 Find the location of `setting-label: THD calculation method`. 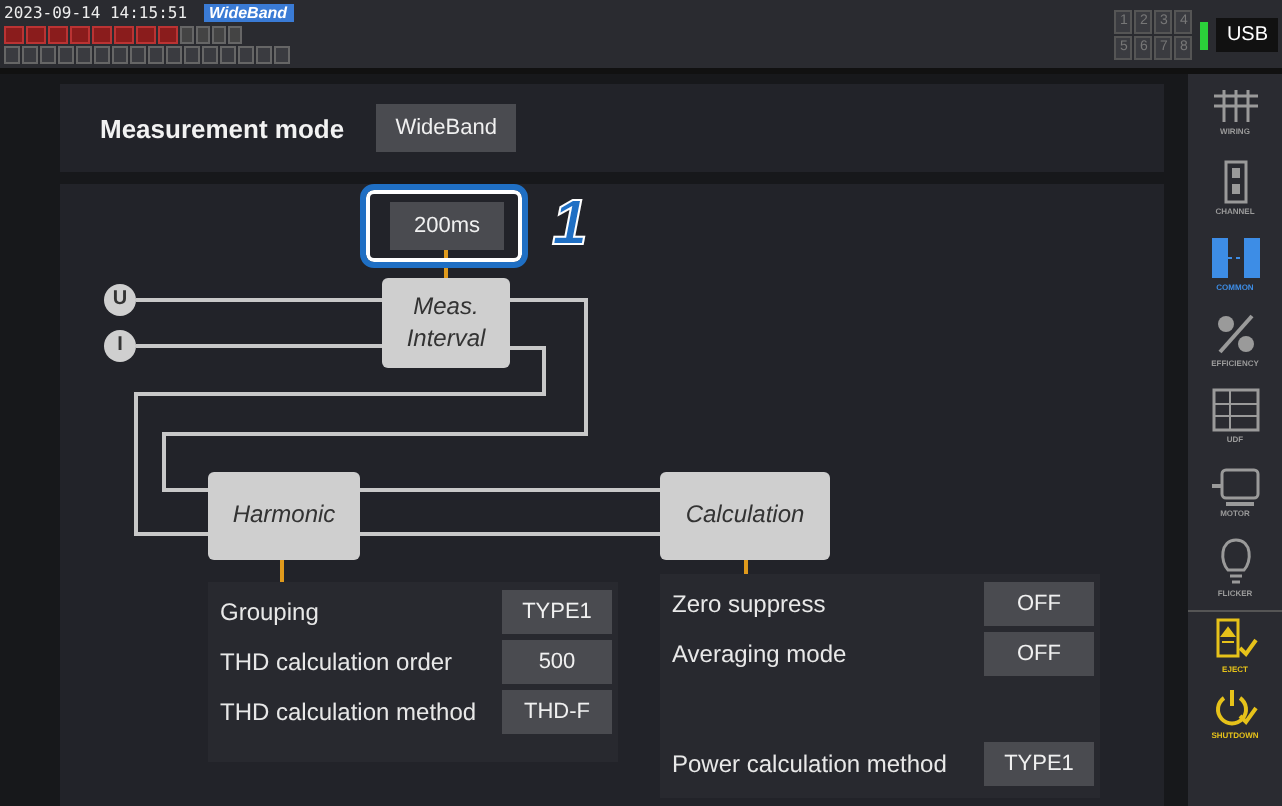

setting-label: THD calculation method is located at coordinates (348, 712).